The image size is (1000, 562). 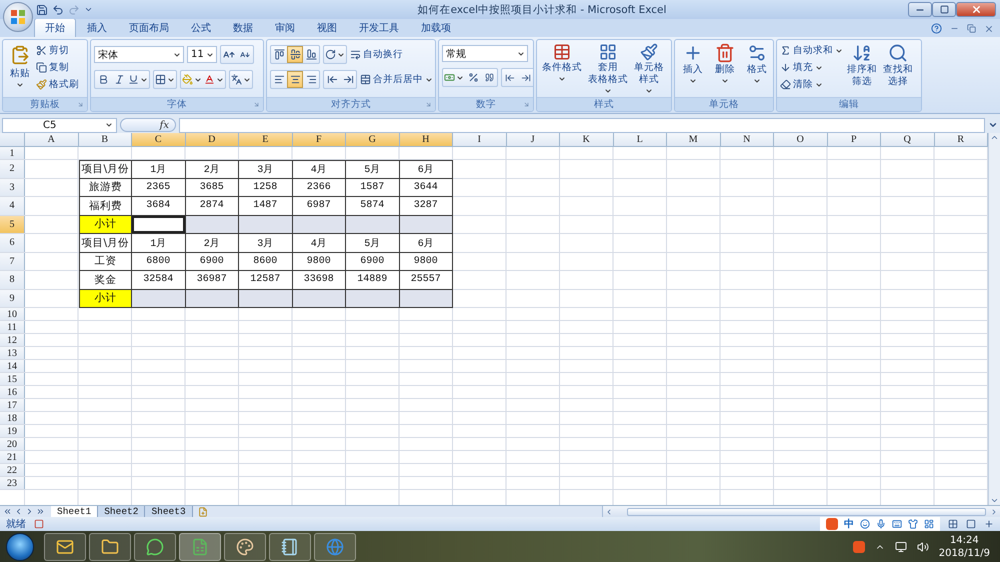 What do you see at coordinates (994, 319) in the screenshot?
I see `vertical-scrollbar` at bounding box center [994, 319].